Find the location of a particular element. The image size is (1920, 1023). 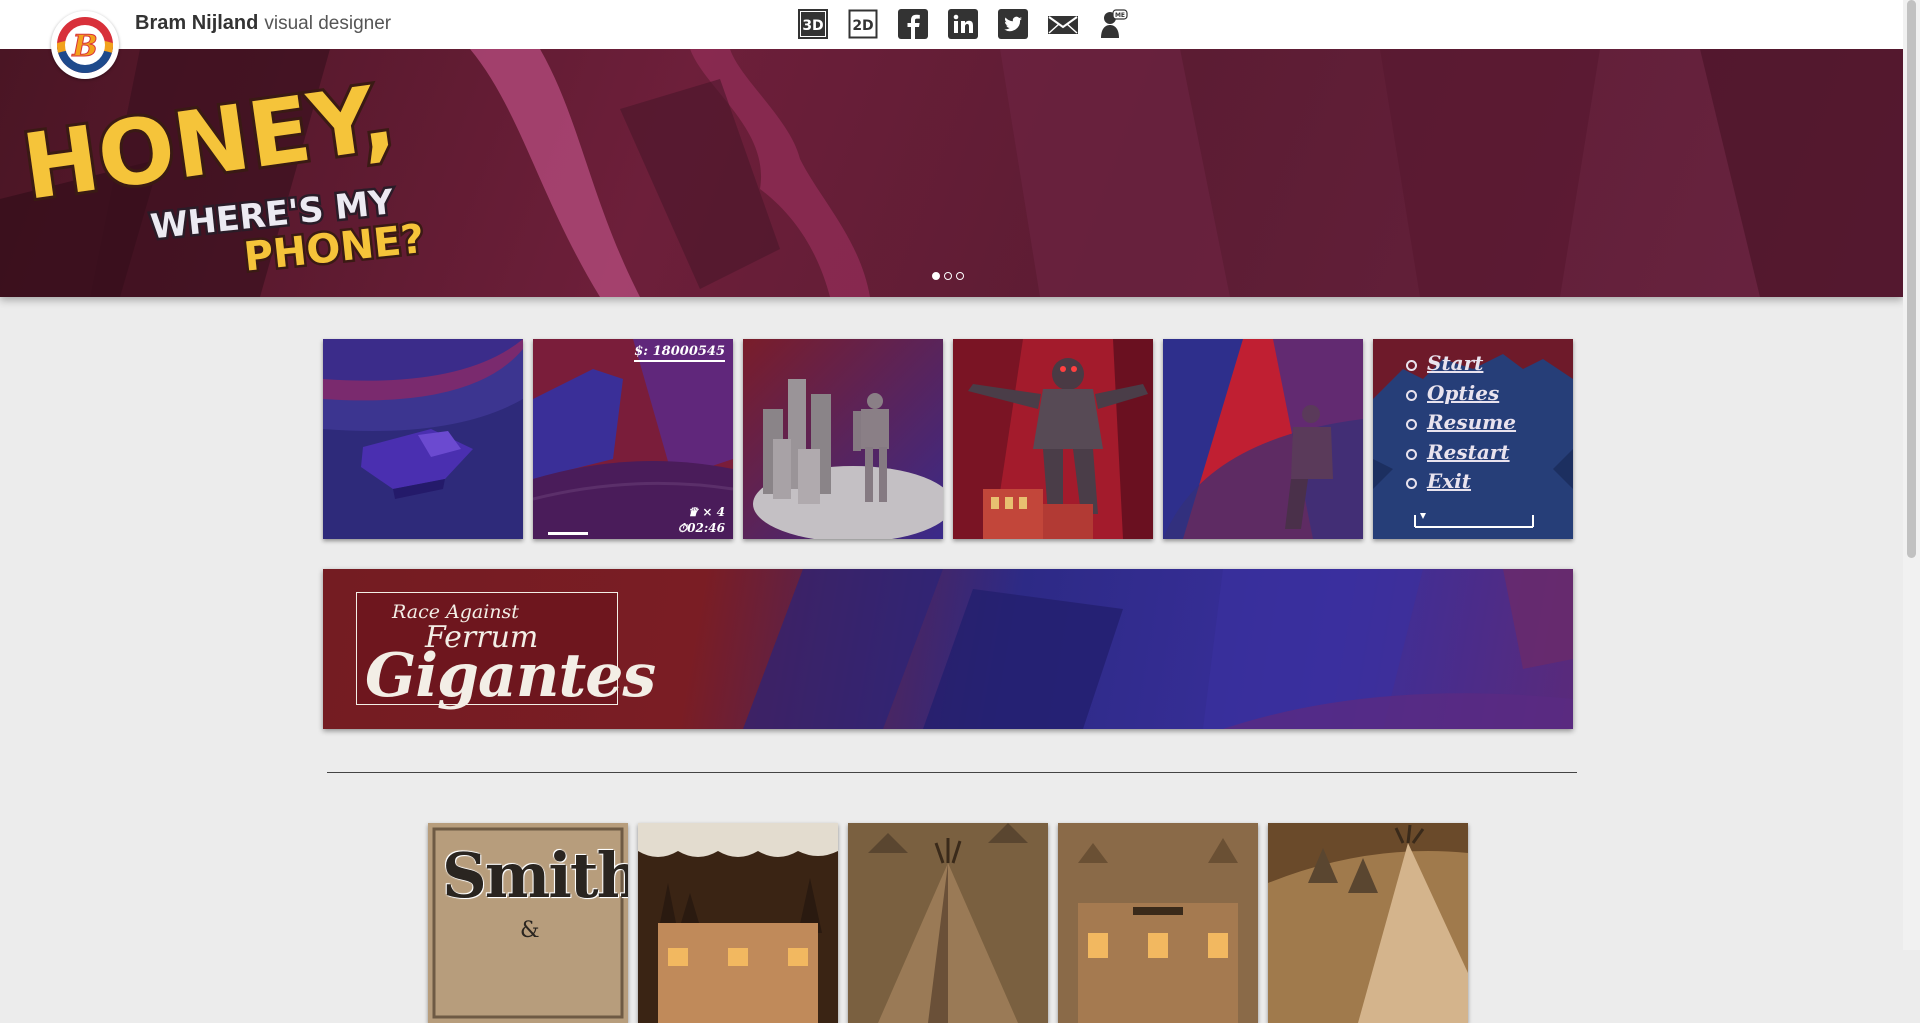

project-thumbnails-western: Smith & is located at coordinates (948, 923).